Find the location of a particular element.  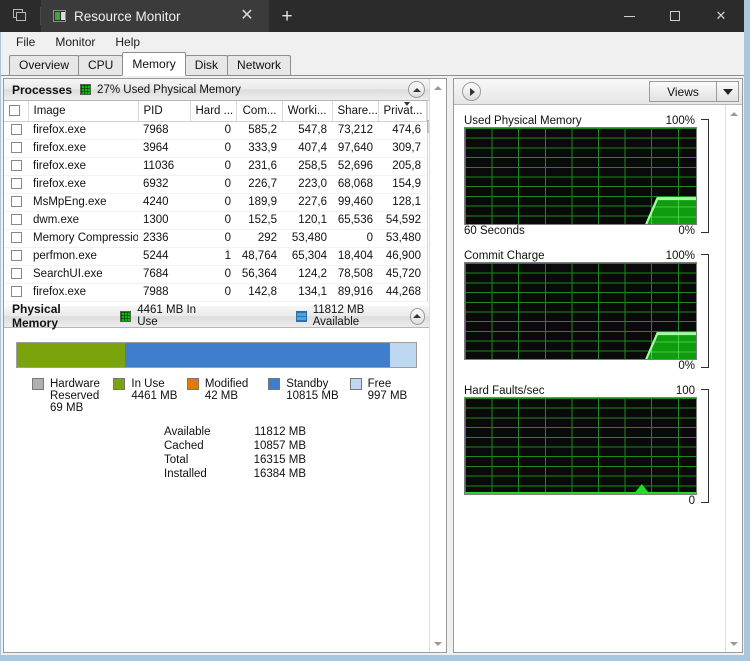

cell-commit: 226,7 is located at coordinates (259, 184).